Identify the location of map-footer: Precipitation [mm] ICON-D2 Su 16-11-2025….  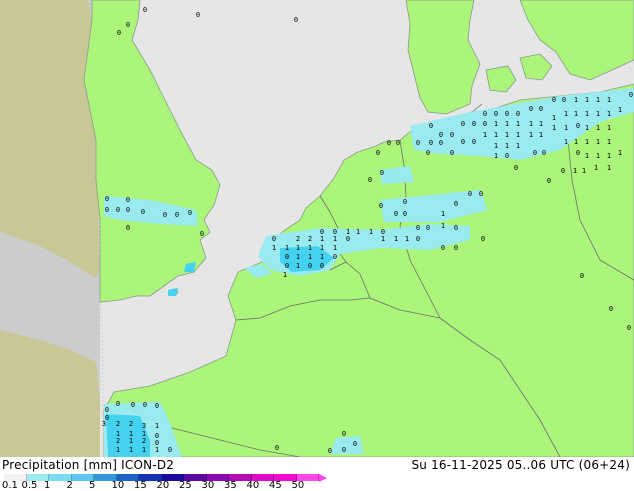
(317, 474).